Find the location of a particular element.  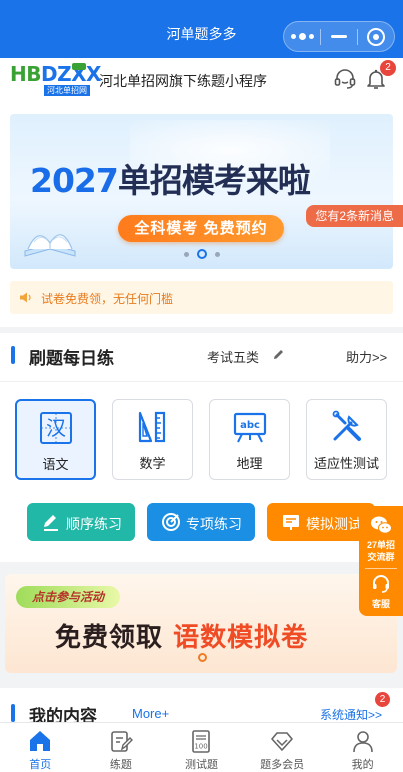

subject-adaptability-test: 适应性测试 is located at coordinates (346, 439).